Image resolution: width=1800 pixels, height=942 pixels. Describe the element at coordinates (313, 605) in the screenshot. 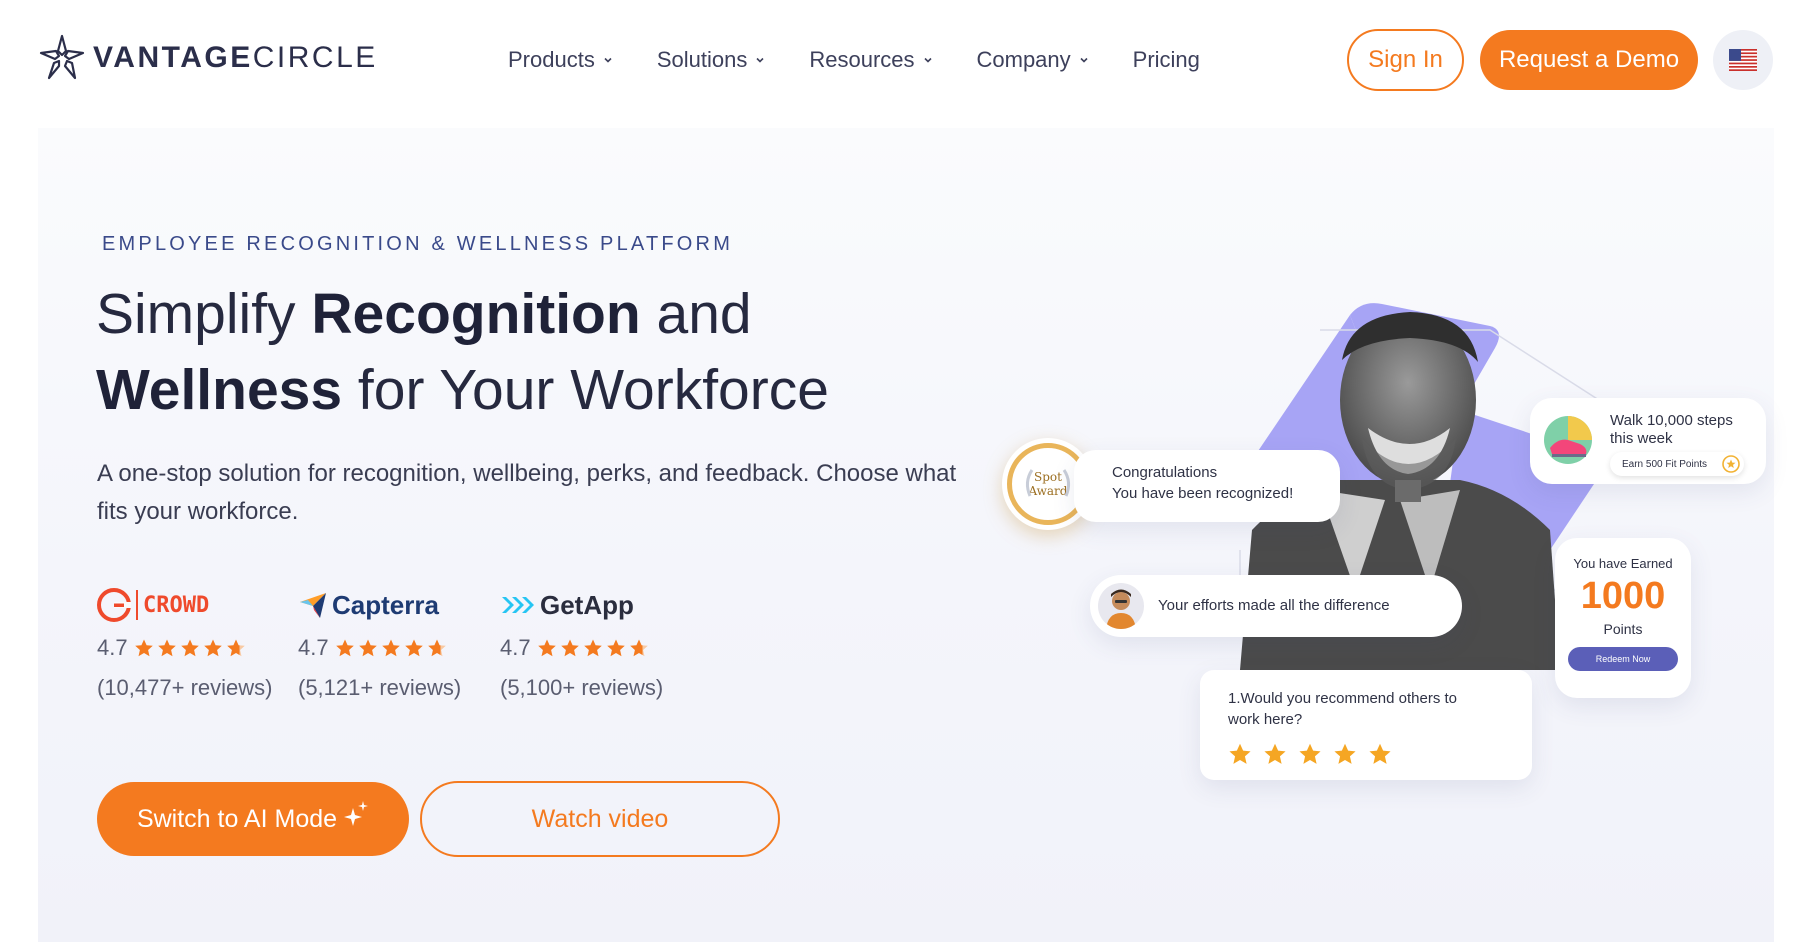

I see `capterra-arrow-icon` at that location.